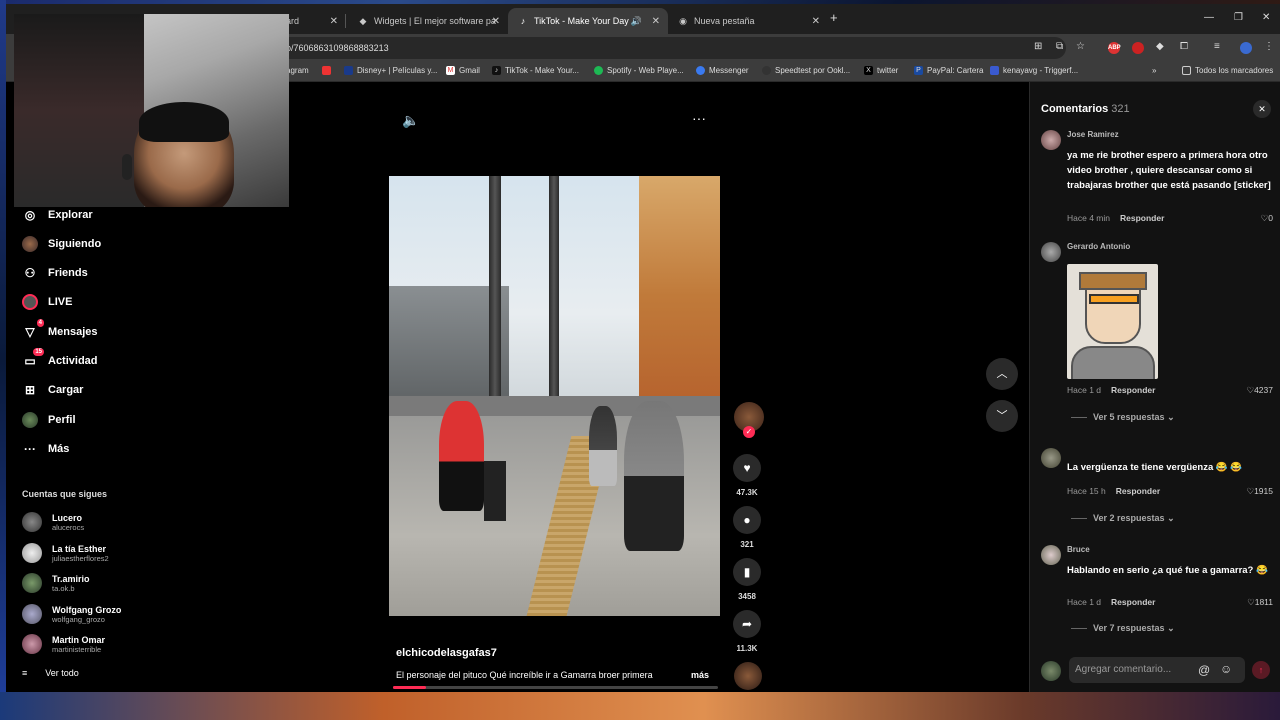 The width and height of the screenshot is (1280, 720). What do you see at coordinates (1123, 628) in the screenshot?
I see `view-replies-button: Ver 7 respuestas ⌄` at bounding box center [1123, 628].